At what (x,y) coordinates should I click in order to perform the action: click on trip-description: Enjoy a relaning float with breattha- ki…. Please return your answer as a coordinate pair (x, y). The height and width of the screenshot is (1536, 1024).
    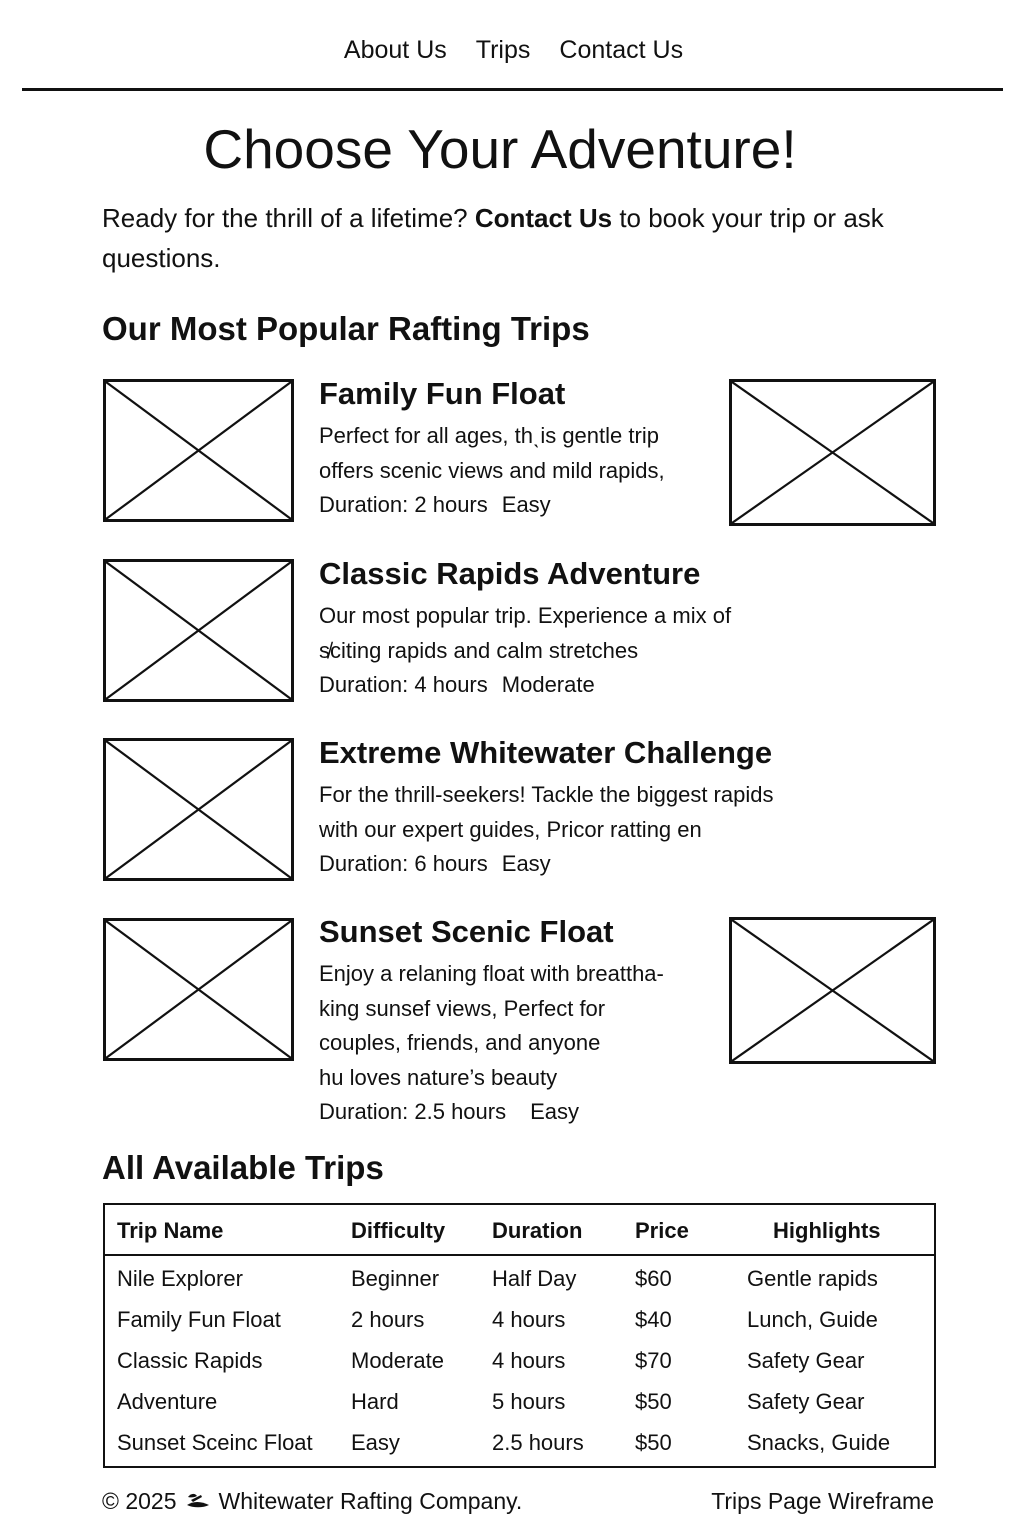
    Looking at the image, I should click on (569, 1023).